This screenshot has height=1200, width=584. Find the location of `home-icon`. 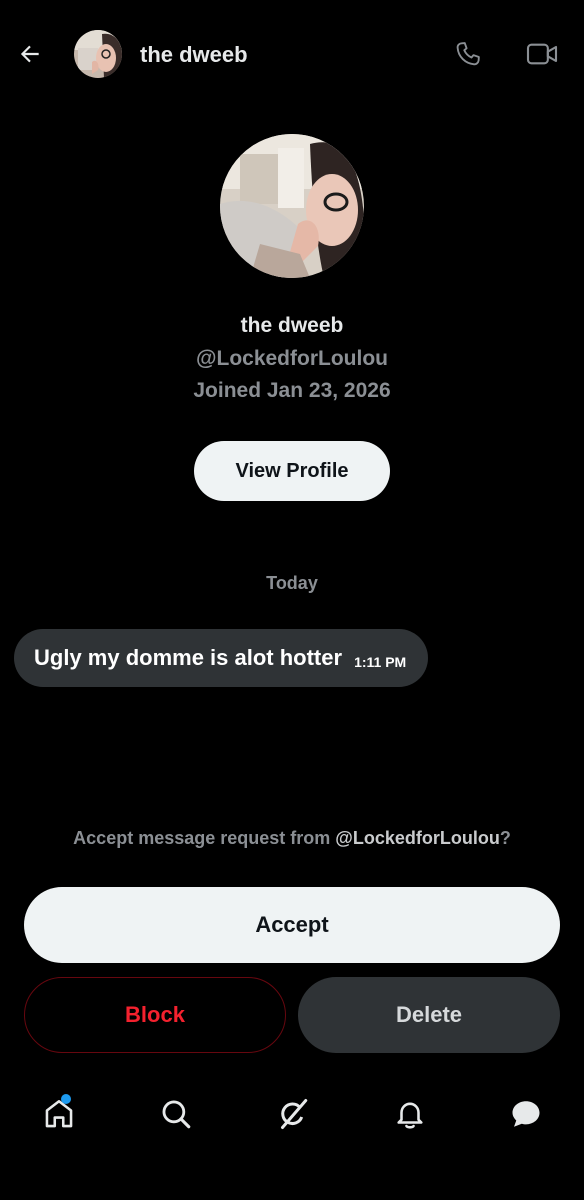

home-icon is located at coordinates (59, 1113).